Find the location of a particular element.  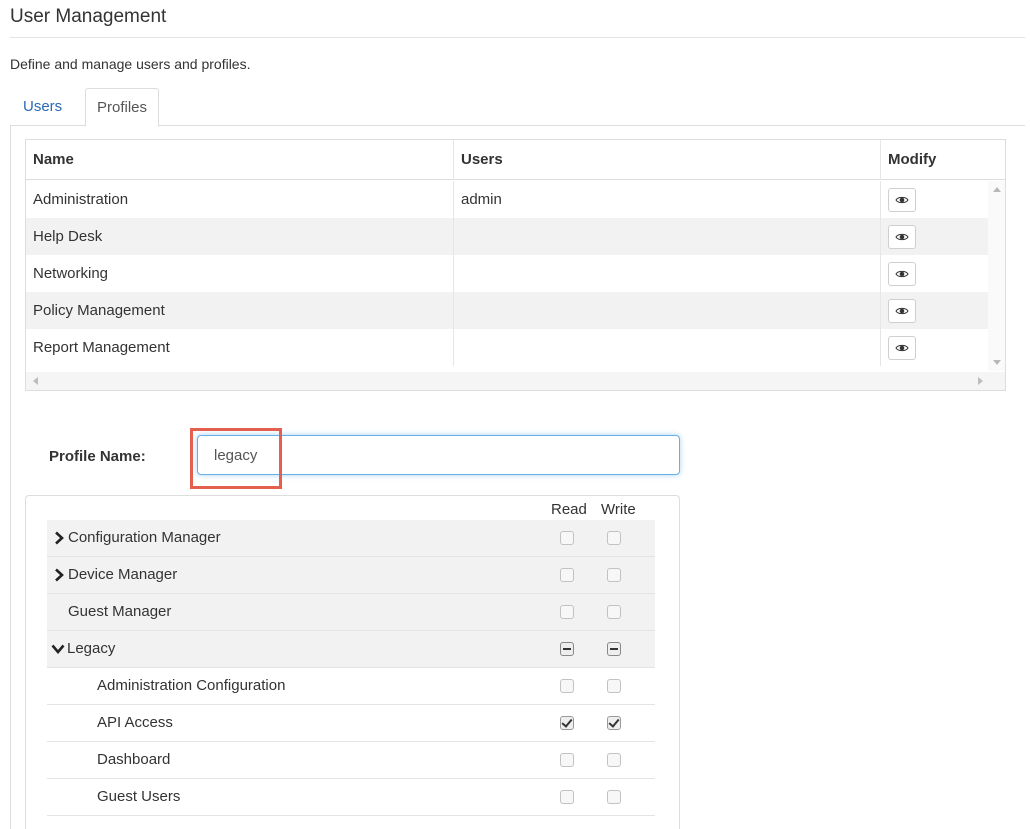

vertical-scrollbar is located at coordinates (996, 276).